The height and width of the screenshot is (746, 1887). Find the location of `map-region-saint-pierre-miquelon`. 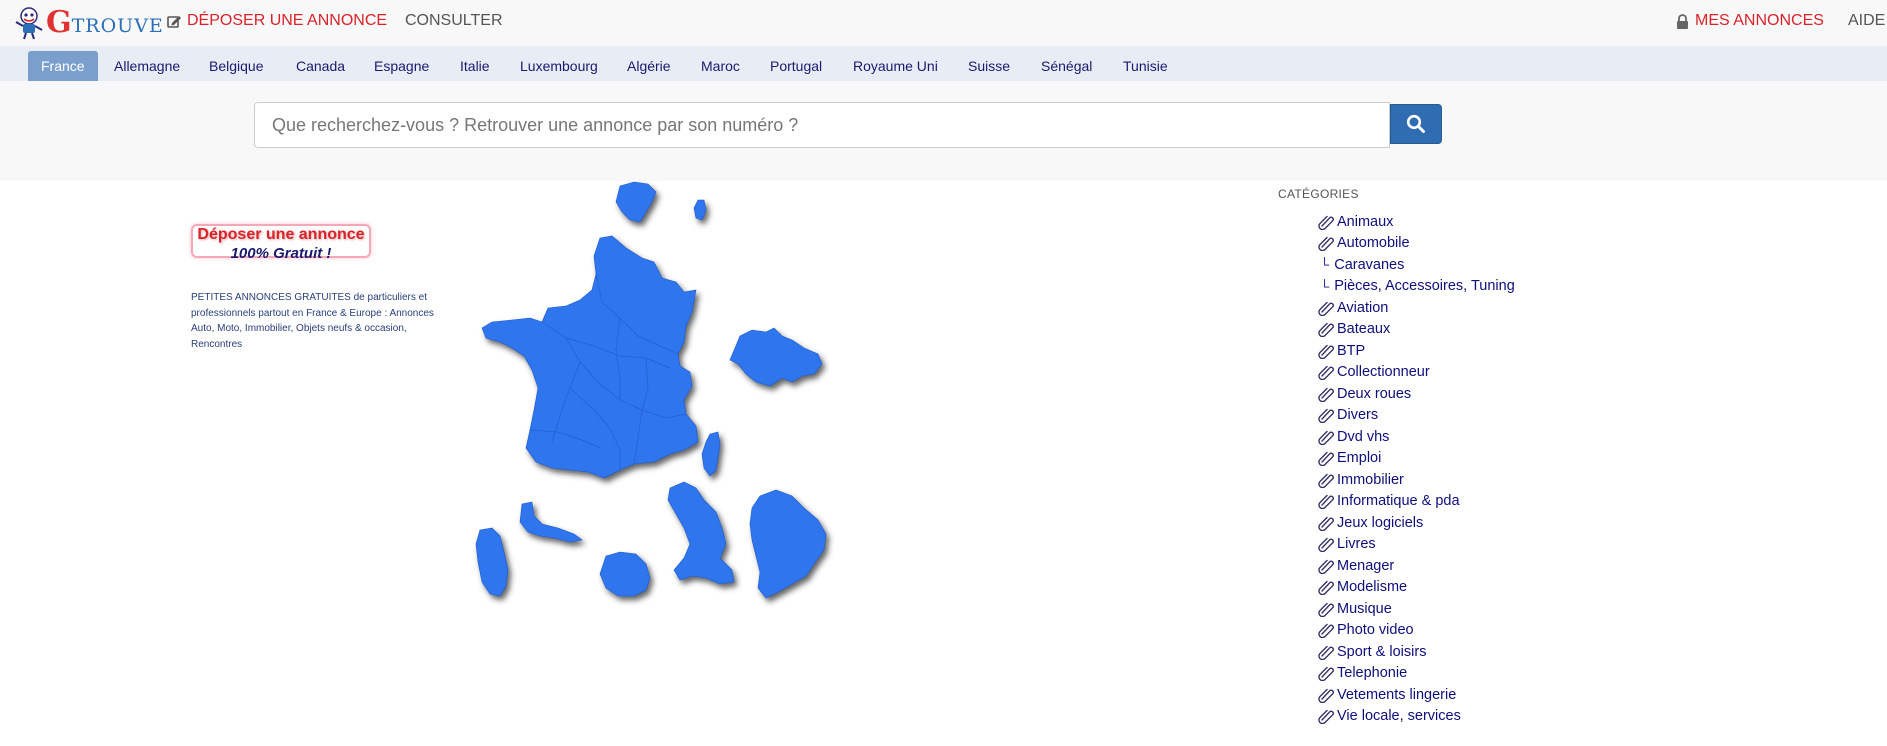

map-region-saint-pierre-miquelon is located at coordinates (636, 202).